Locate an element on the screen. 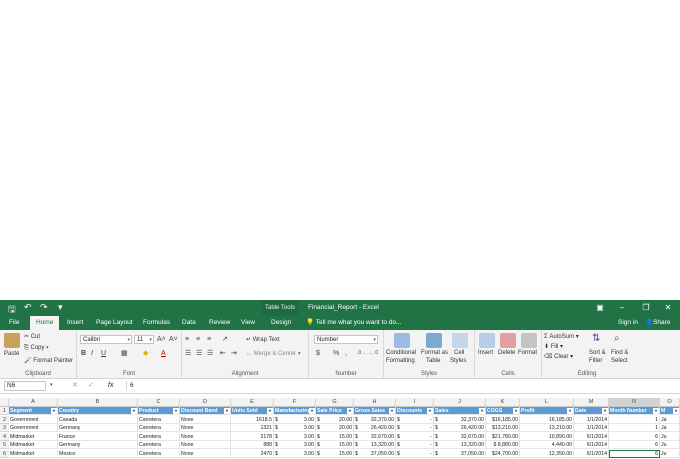 The image size is (680, 459). table-cell: $ - is located at coordinates (415, 428).